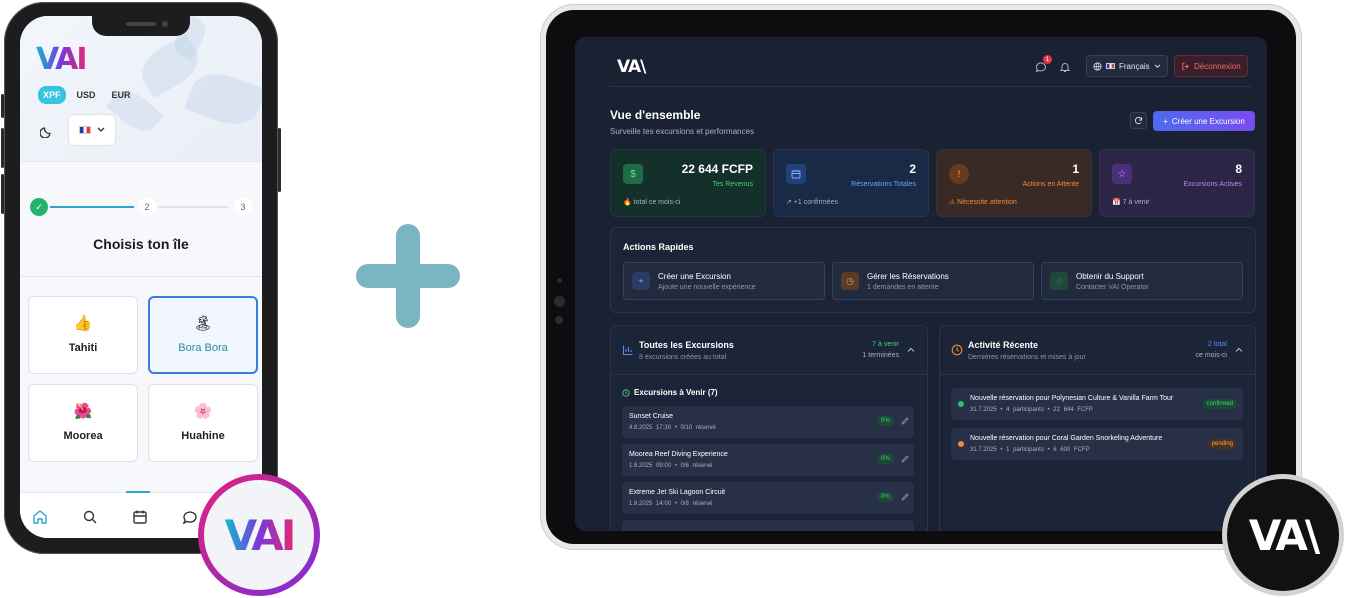 The height and width of the screenshot is (598, 1346). Describe the element at coordinates (1003, 345) in the screenshot. I see `activity-title: Activité Récente` at that location.